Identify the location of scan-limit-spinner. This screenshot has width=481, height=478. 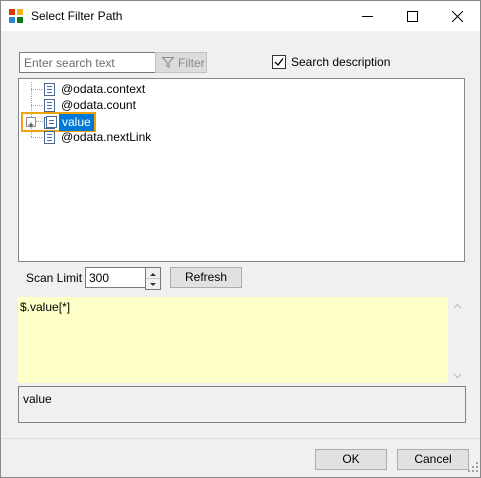
(153, 278).